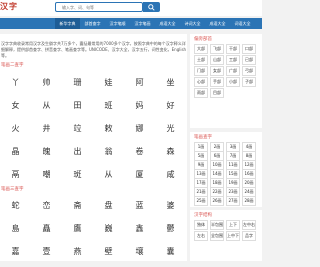 The image size is (320, 267). I want to click on char-glyph: 斋, so click(77, 205).